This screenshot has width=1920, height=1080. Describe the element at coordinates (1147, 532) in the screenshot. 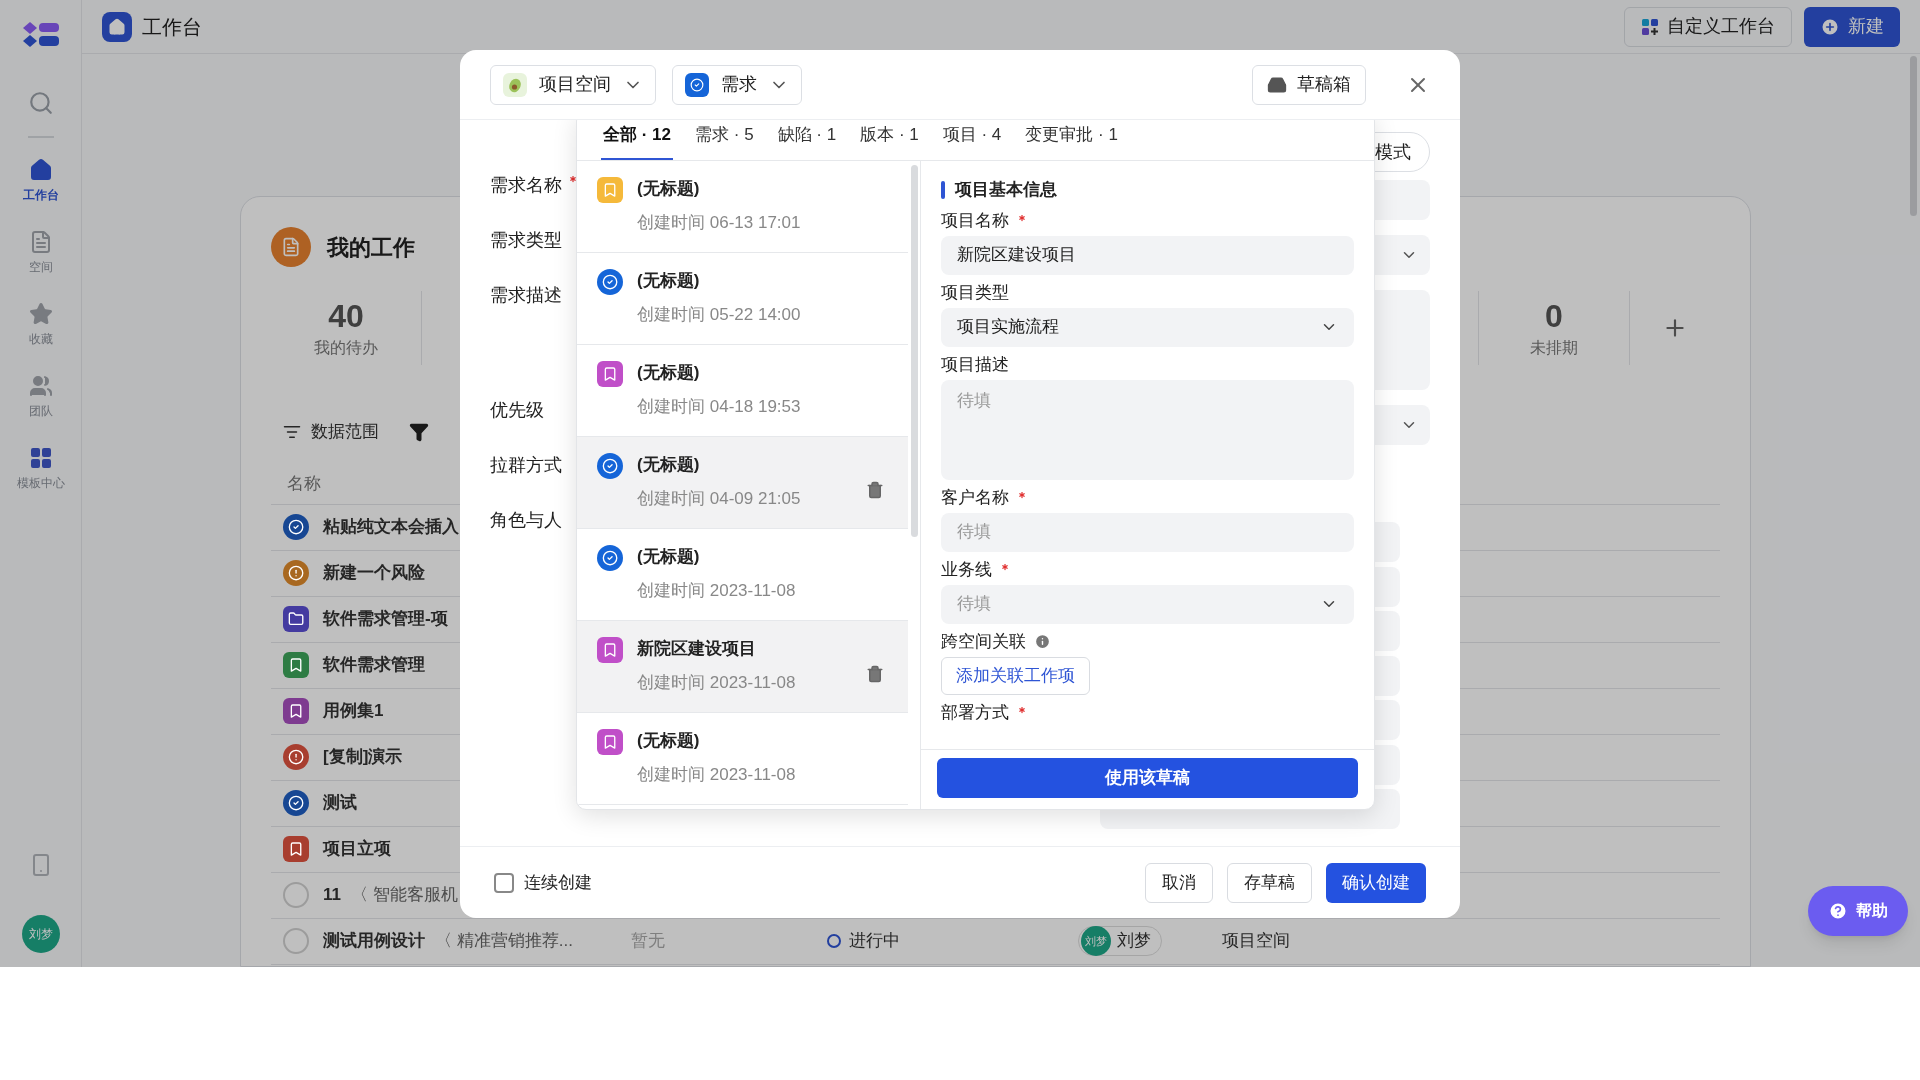

I see `input-field: 待填` at that location.